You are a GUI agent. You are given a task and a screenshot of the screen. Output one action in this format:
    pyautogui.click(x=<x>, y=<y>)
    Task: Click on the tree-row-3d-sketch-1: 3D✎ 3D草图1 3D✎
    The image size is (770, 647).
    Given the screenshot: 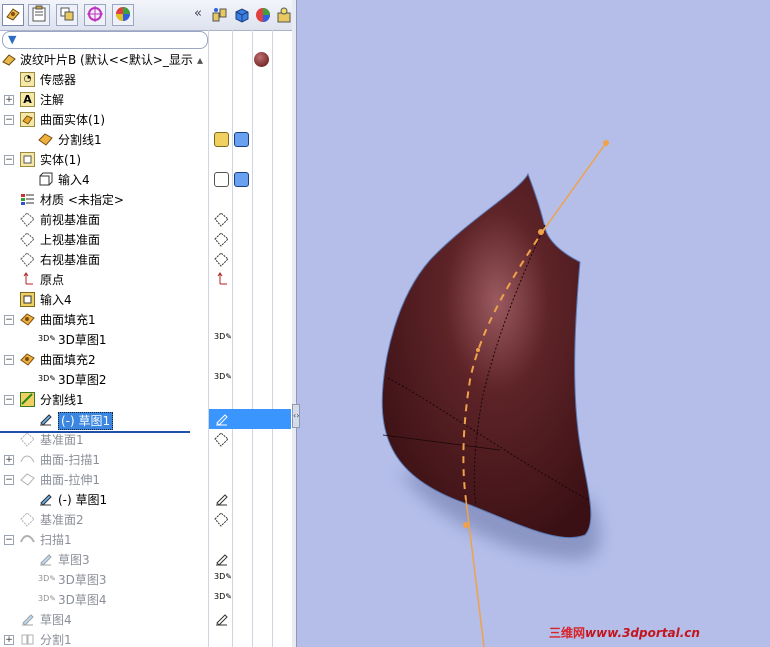 What is the action you would take?
    pyautogui.click(x=146, y=340)
    